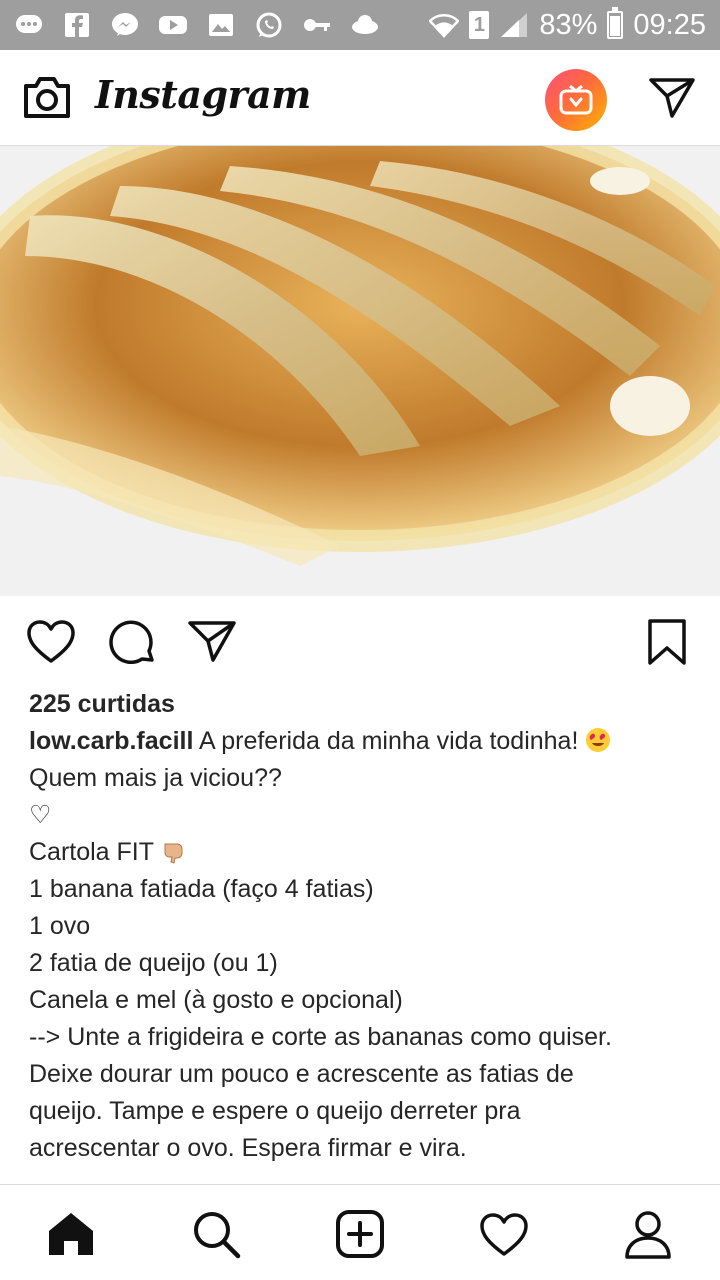  I want to click on profile-icon, so click(648, 1234).